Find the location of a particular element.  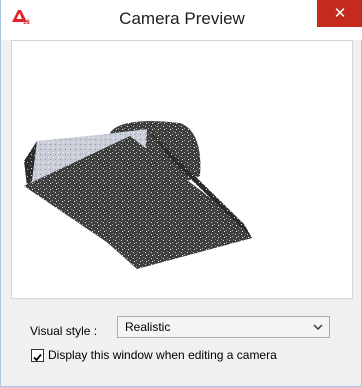

checkmark-icon is located at coordinates (37, 357).